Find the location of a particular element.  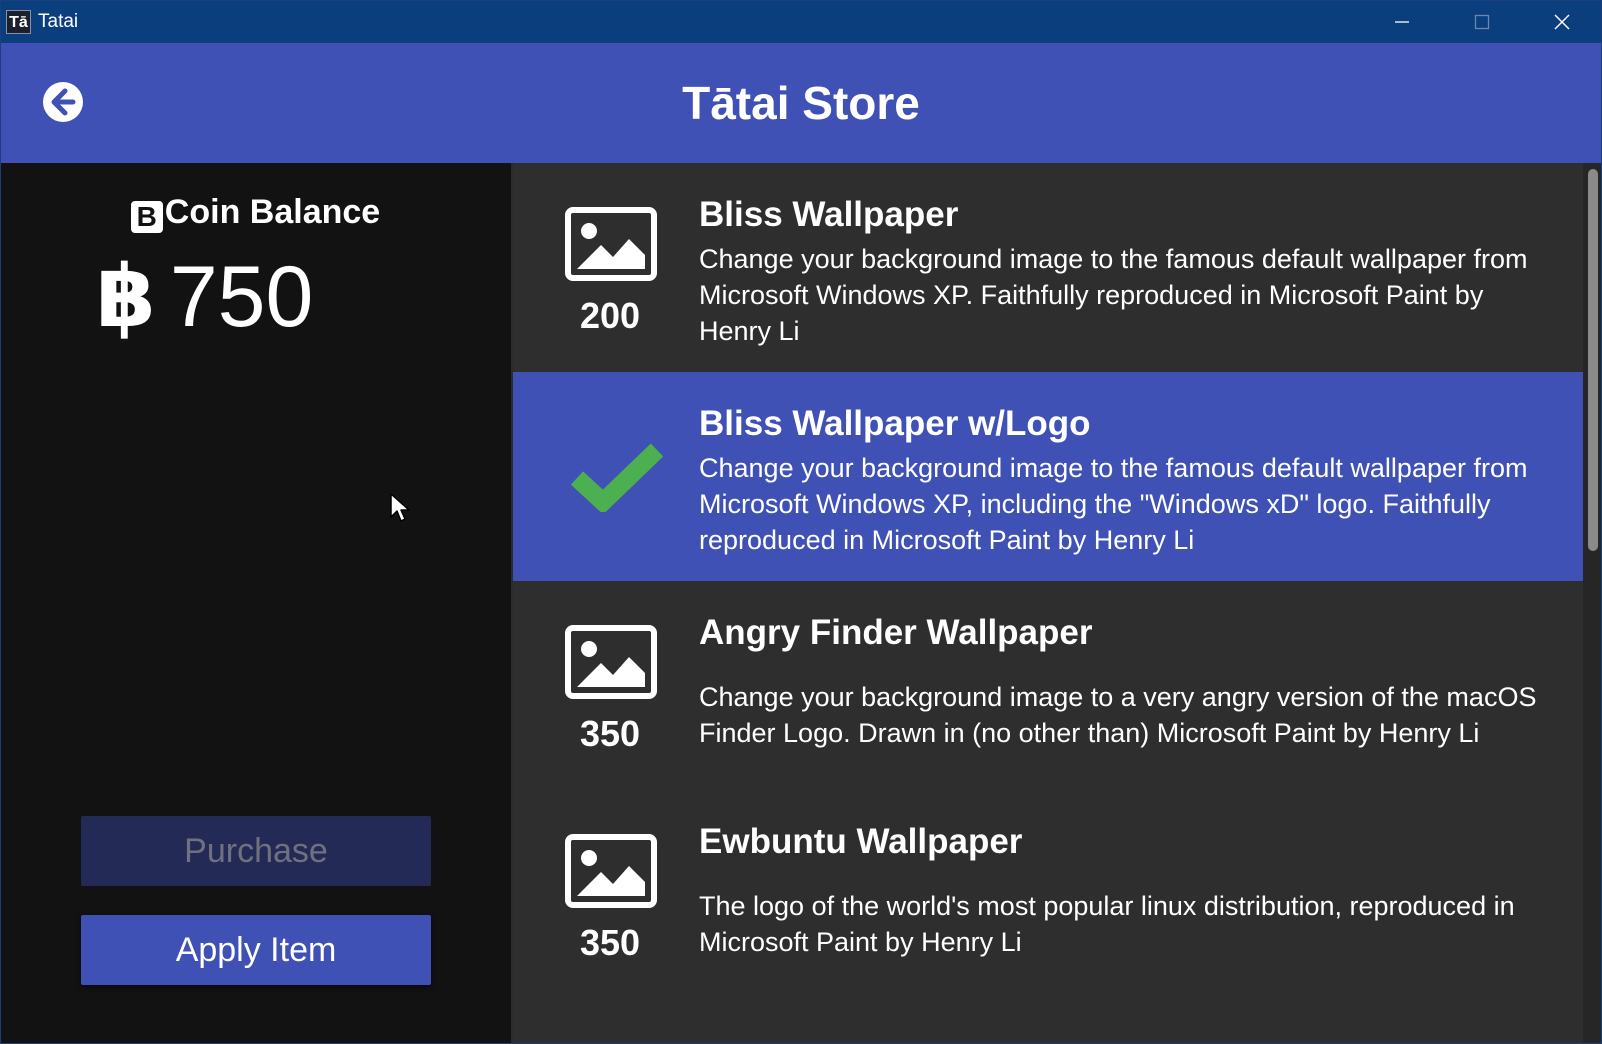

item-title: Bliss Wallpaper w/Logo is located at coordinates (895, 423).